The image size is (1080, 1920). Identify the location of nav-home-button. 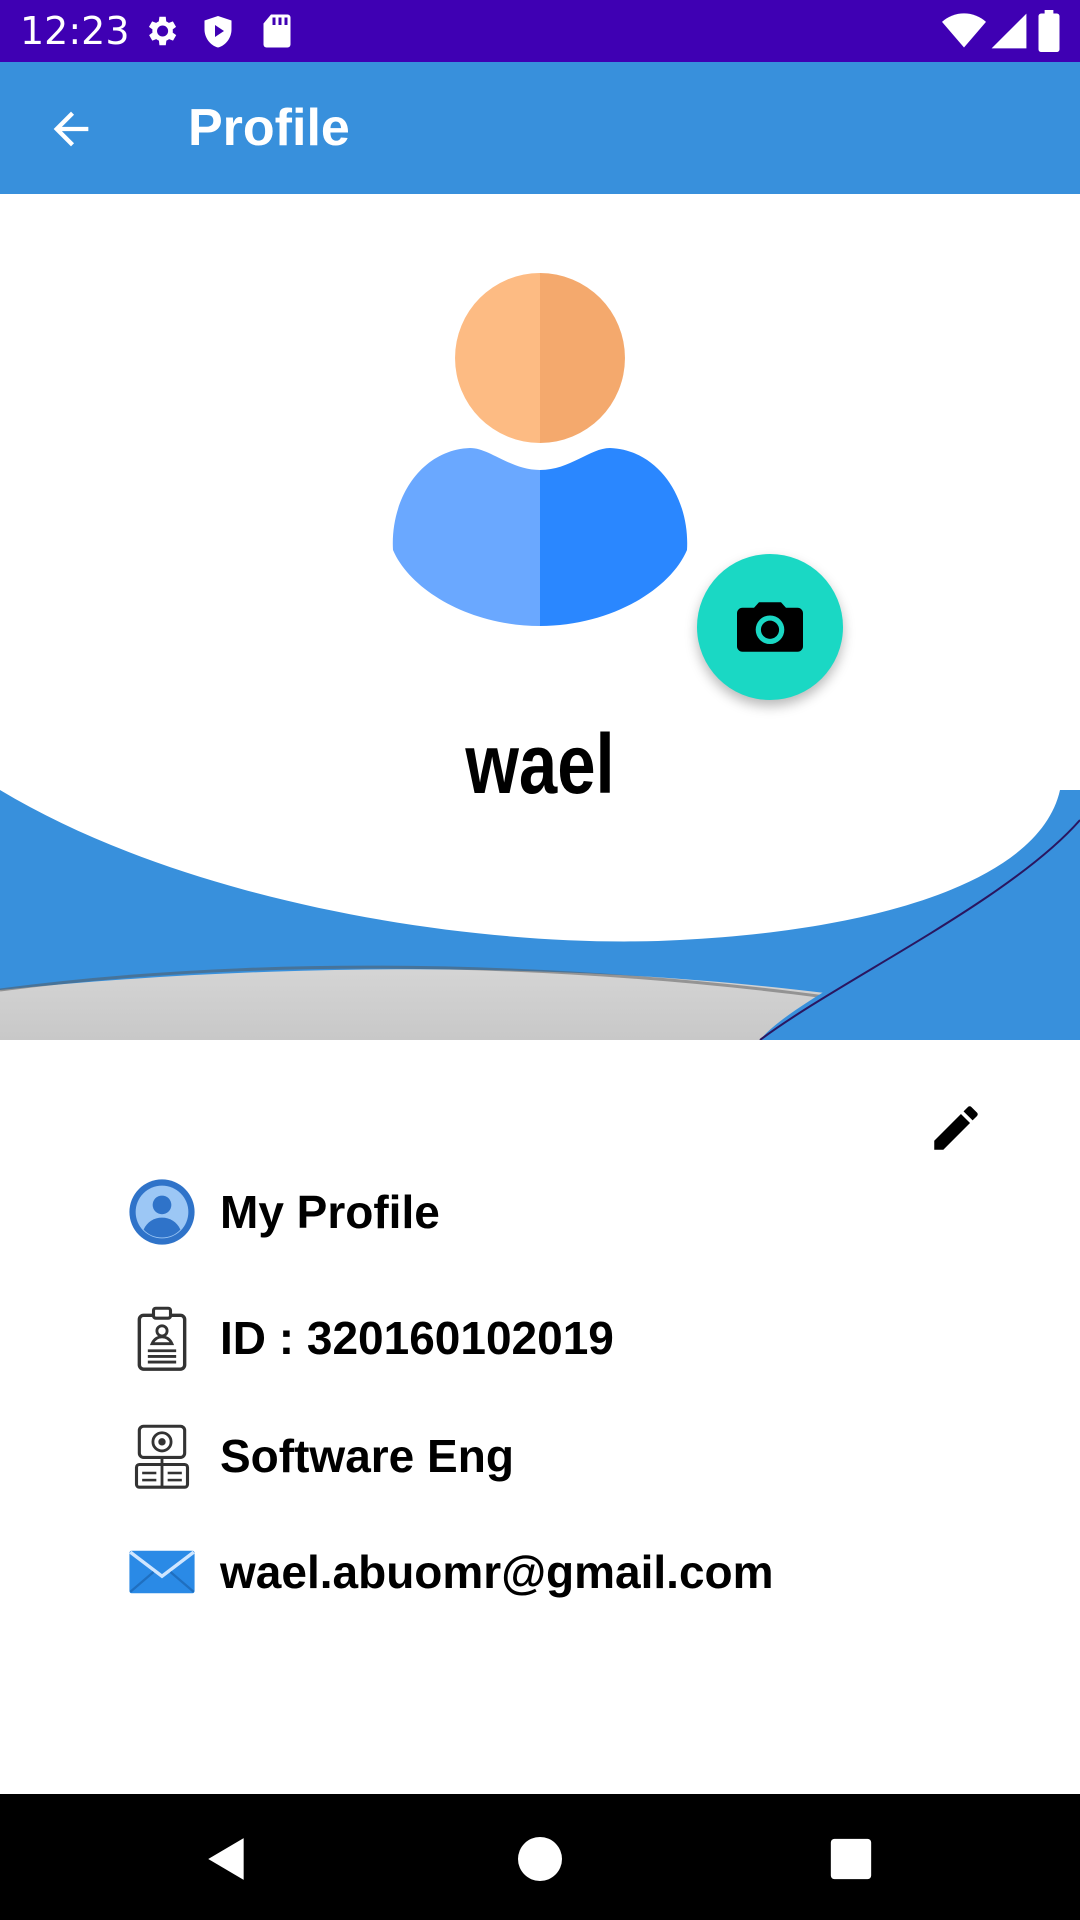
(540, 1859).